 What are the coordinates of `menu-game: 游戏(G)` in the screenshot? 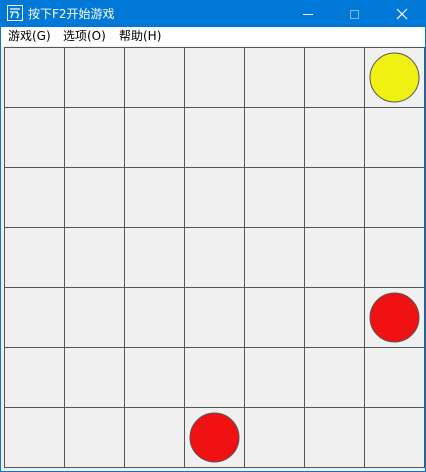 It's located at (29, 36).